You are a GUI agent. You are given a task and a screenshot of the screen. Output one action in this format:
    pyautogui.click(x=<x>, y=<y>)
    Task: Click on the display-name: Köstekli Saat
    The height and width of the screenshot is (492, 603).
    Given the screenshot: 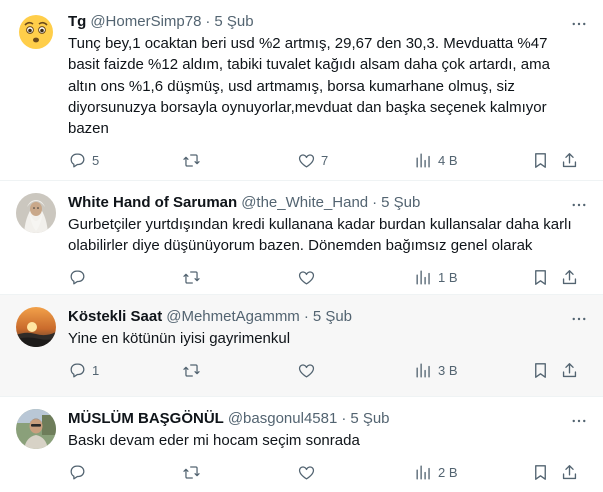 What is the action you would take?
    pyautogui.click(x=115, y=317)
    